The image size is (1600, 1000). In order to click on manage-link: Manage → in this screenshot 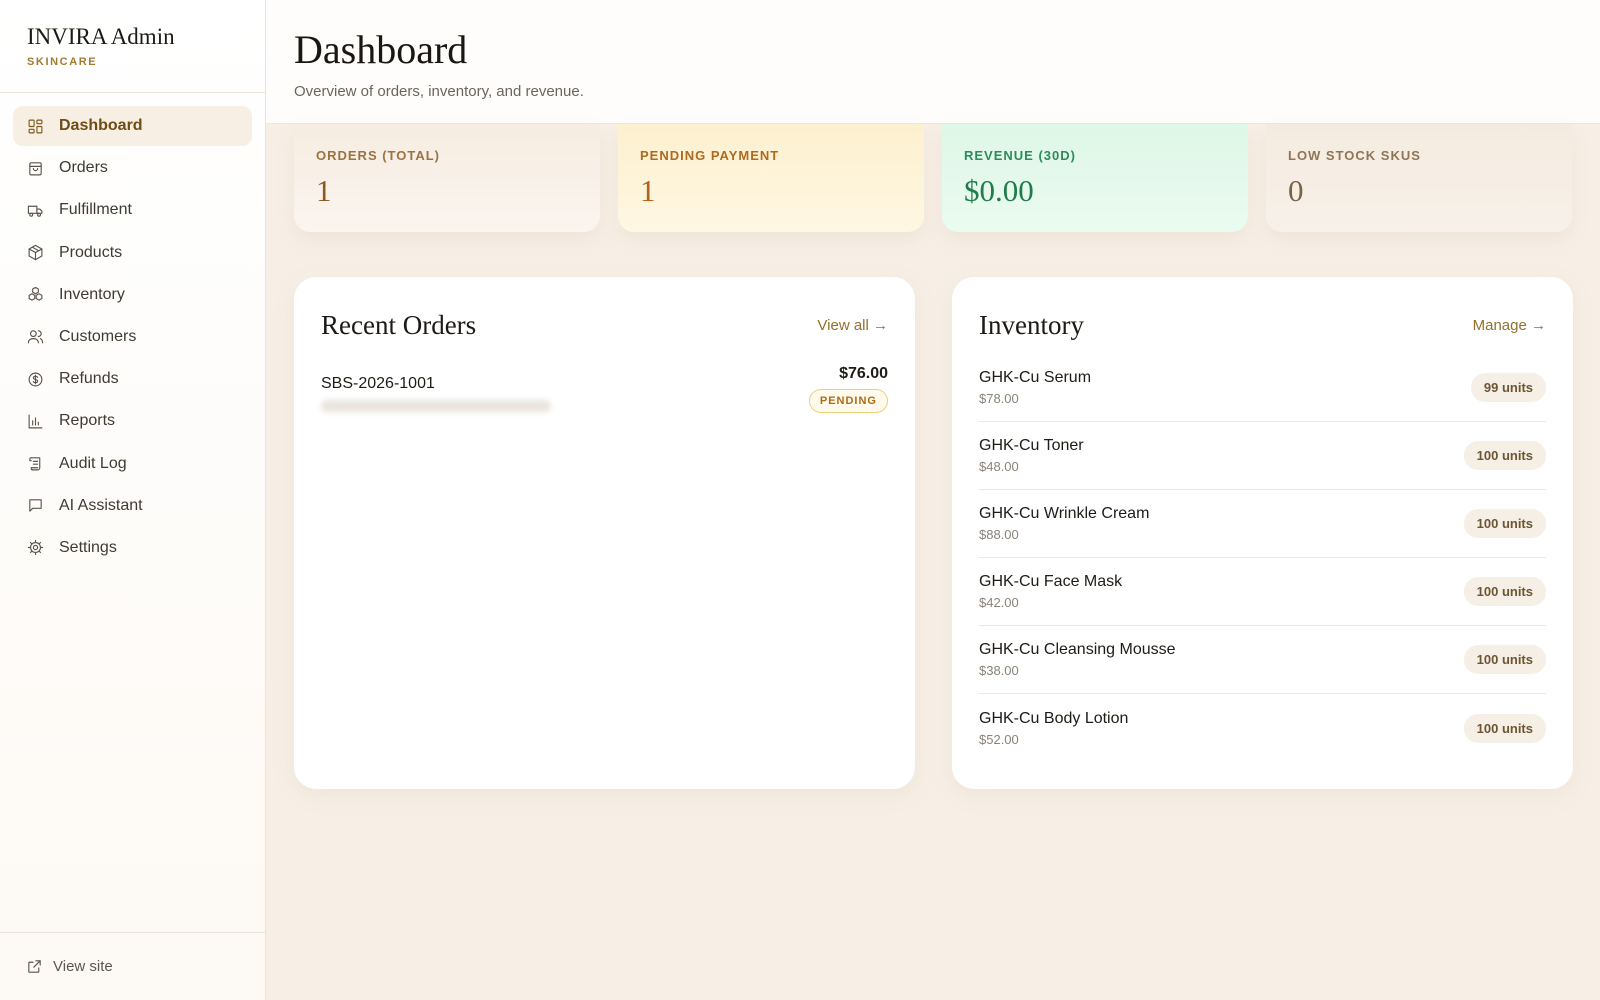, I will do `click(1509, 325)`.